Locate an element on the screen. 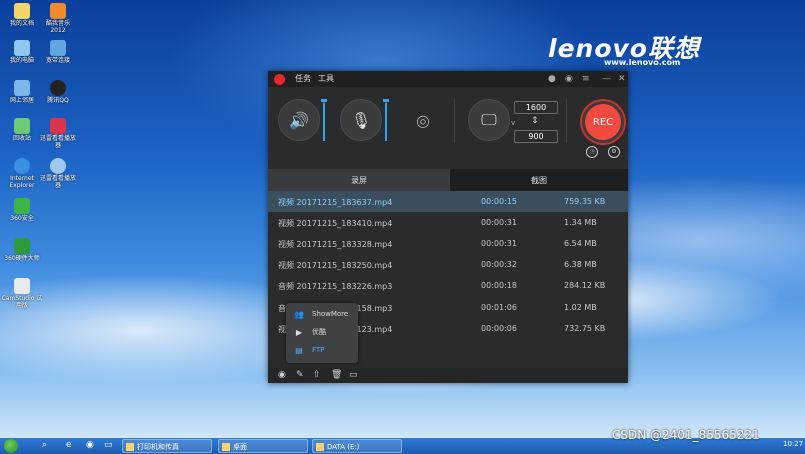 This screenshot has width=805, height=454. tab-screenshot: 截图 is located at coordinates (539, 180).